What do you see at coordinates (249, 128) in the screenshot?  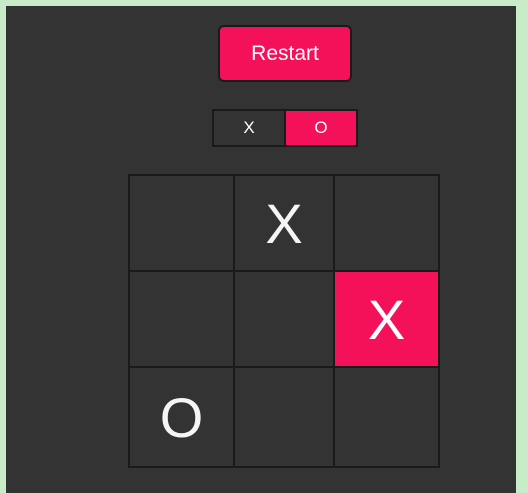 I see `turn-x-option: X` at bounding box center [249, 128].